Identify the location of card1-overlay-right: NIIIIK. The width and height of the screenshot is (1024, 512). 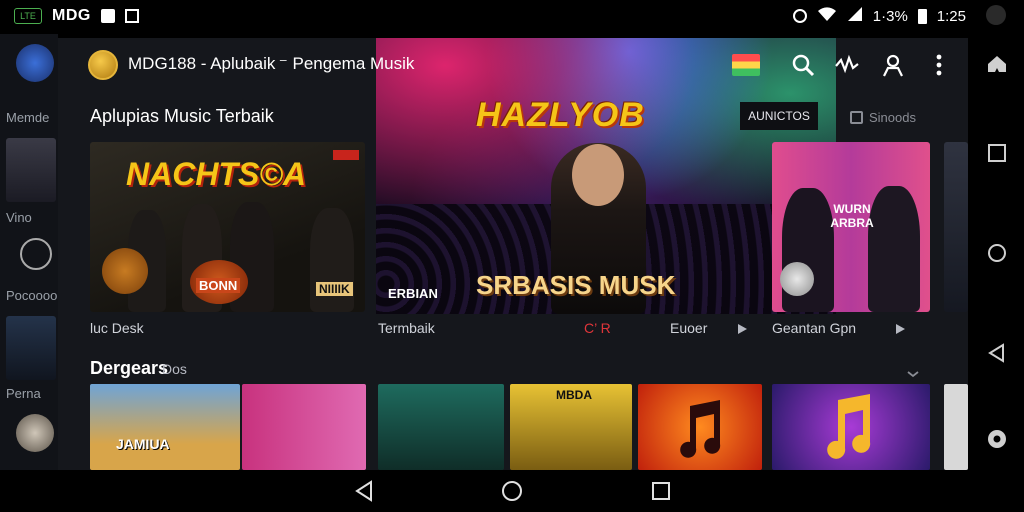
(334, 289).